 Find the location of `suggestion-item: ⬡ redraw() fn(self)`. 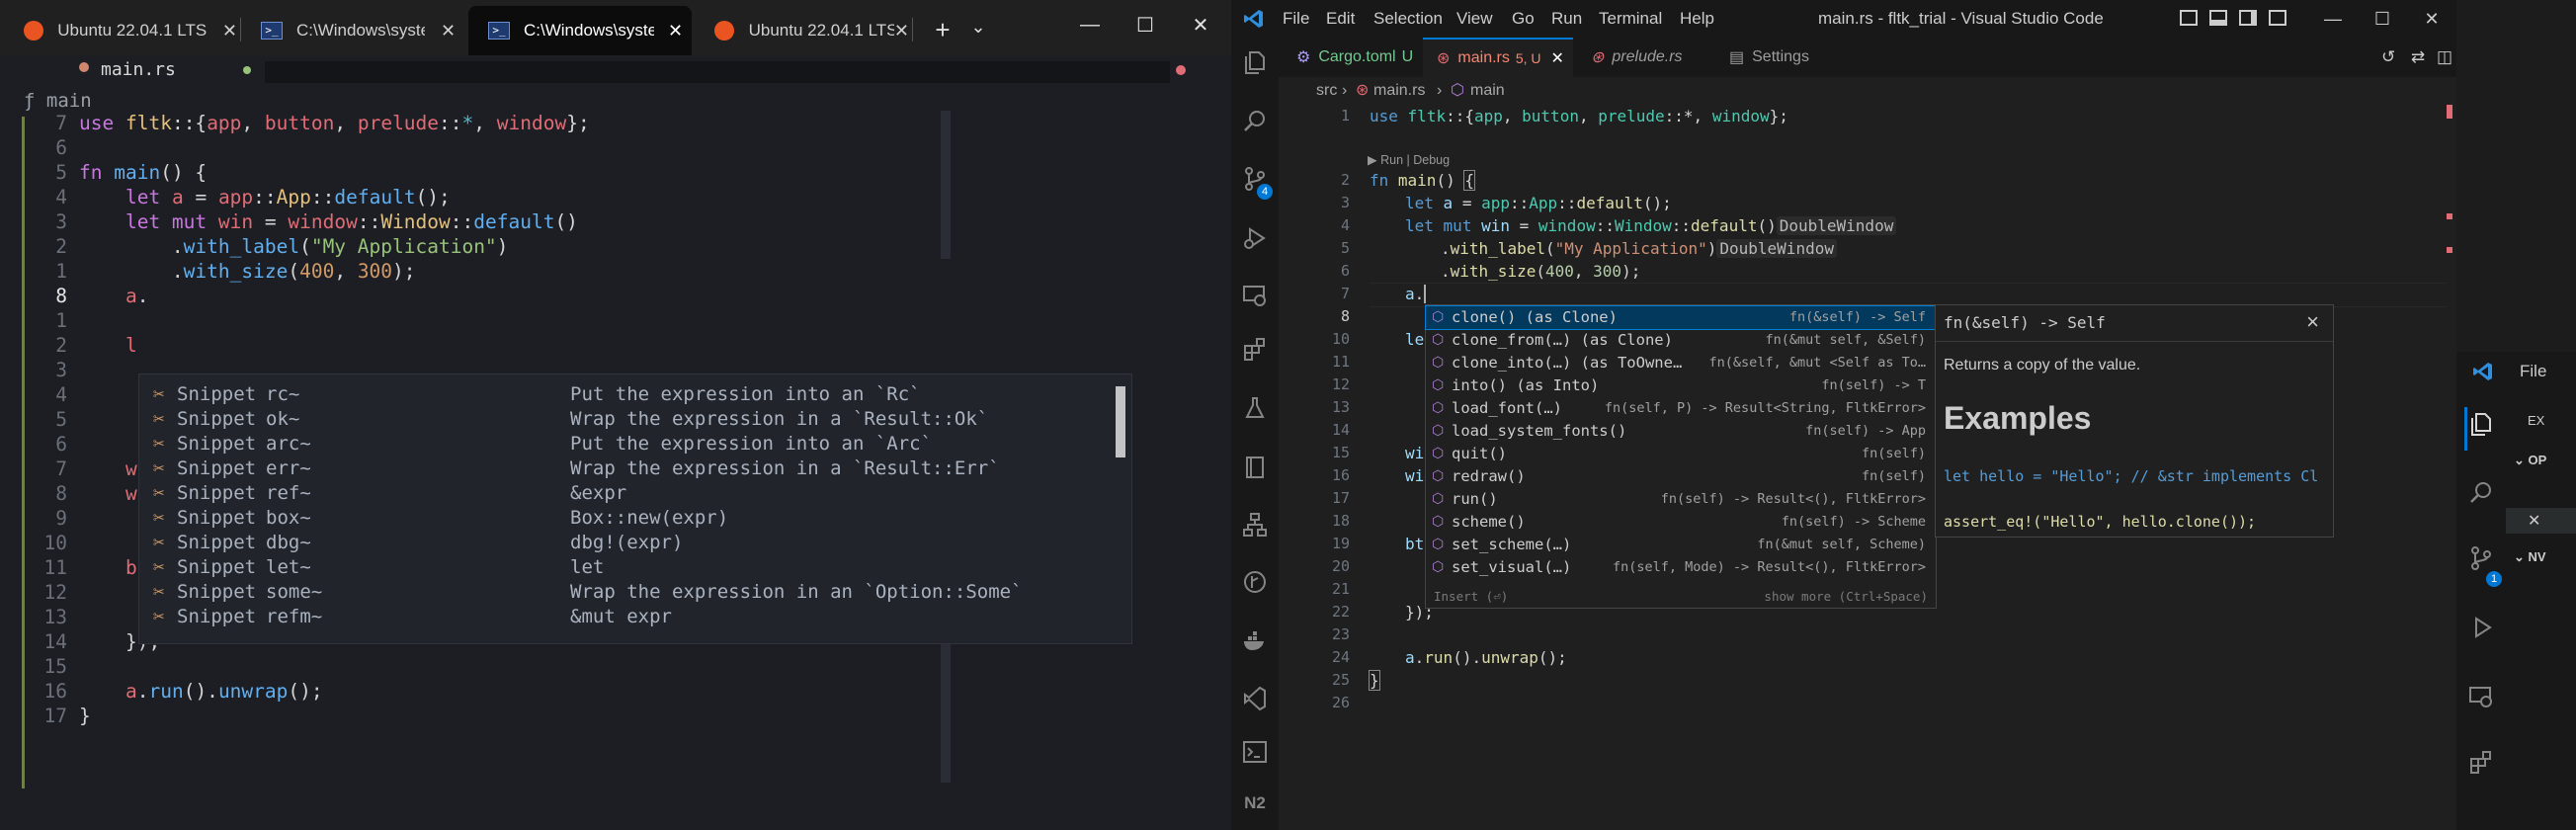

suggestion-item: ⬡ redraw() fn(self) is located at coordinates (1681, 476).